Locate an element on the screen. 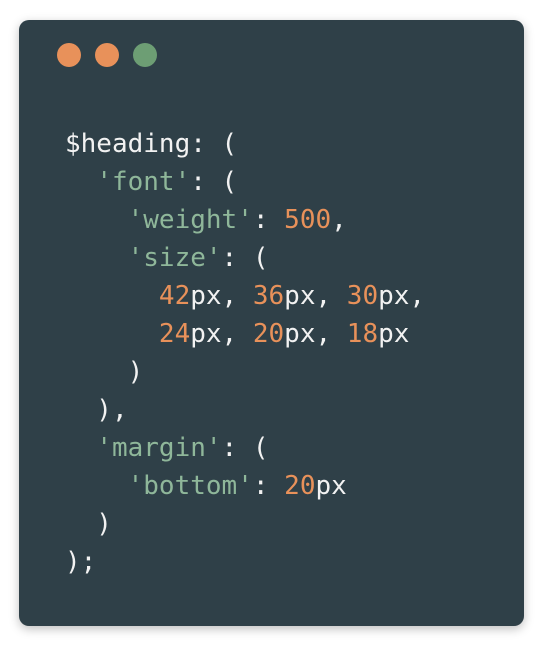  code-line: 'size': ( is located at coordinates (245, 258).